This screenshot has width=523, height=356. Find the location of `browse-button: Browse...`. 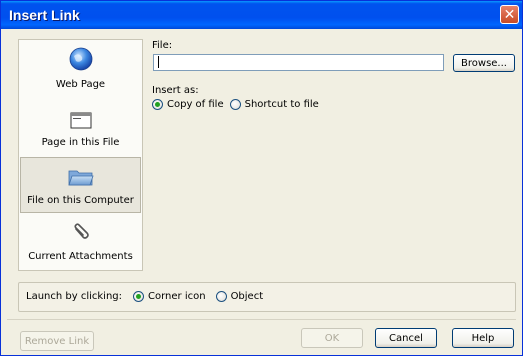

browse-button: Browse... is located at coordinates (484, 63).